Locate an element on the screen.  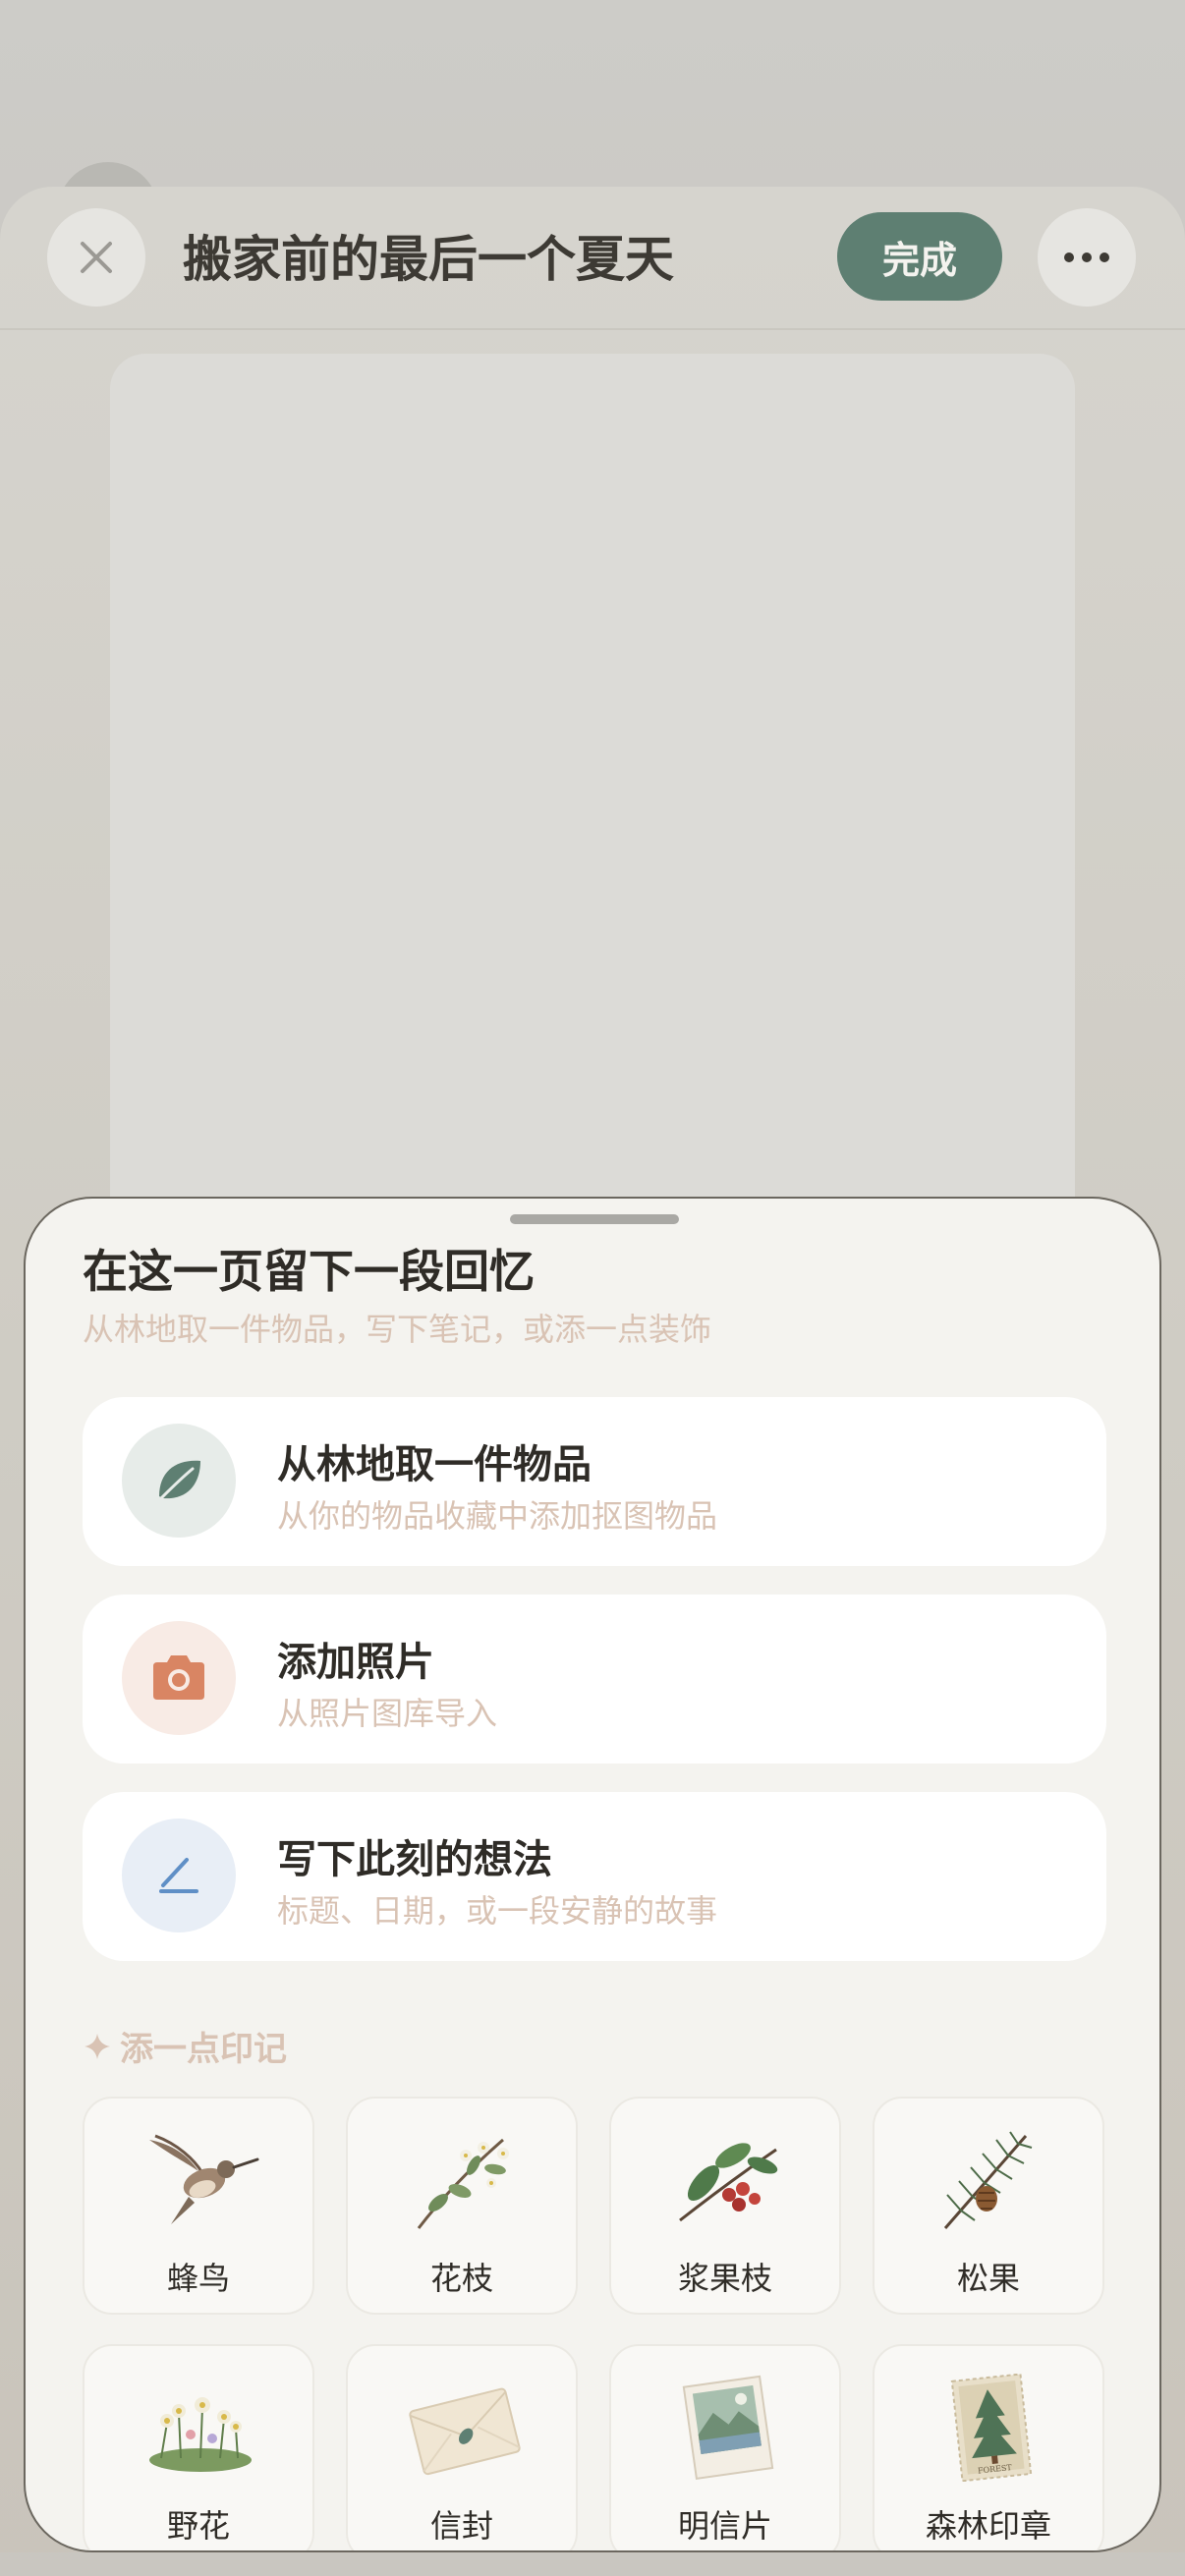
stamp-postcard: 明信片 is located at coordinates (725, 2447).